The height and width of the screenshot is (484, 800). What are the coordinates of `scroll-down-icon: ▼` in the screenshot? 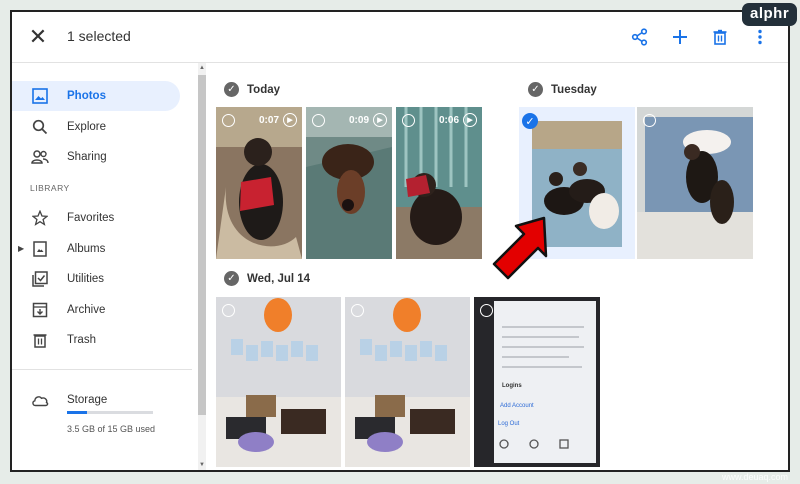 It's located at (202, 465).